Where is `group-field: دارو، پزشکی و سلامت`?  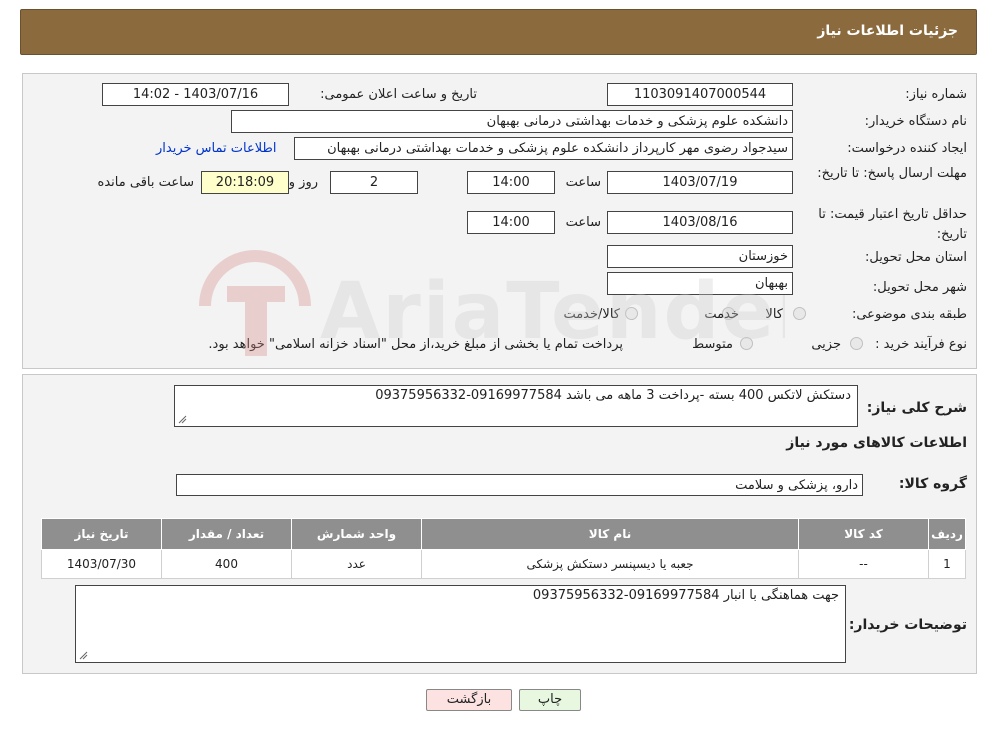 group-field: دارو، پزشکی و سلامت is located at coordinates (519, 485).